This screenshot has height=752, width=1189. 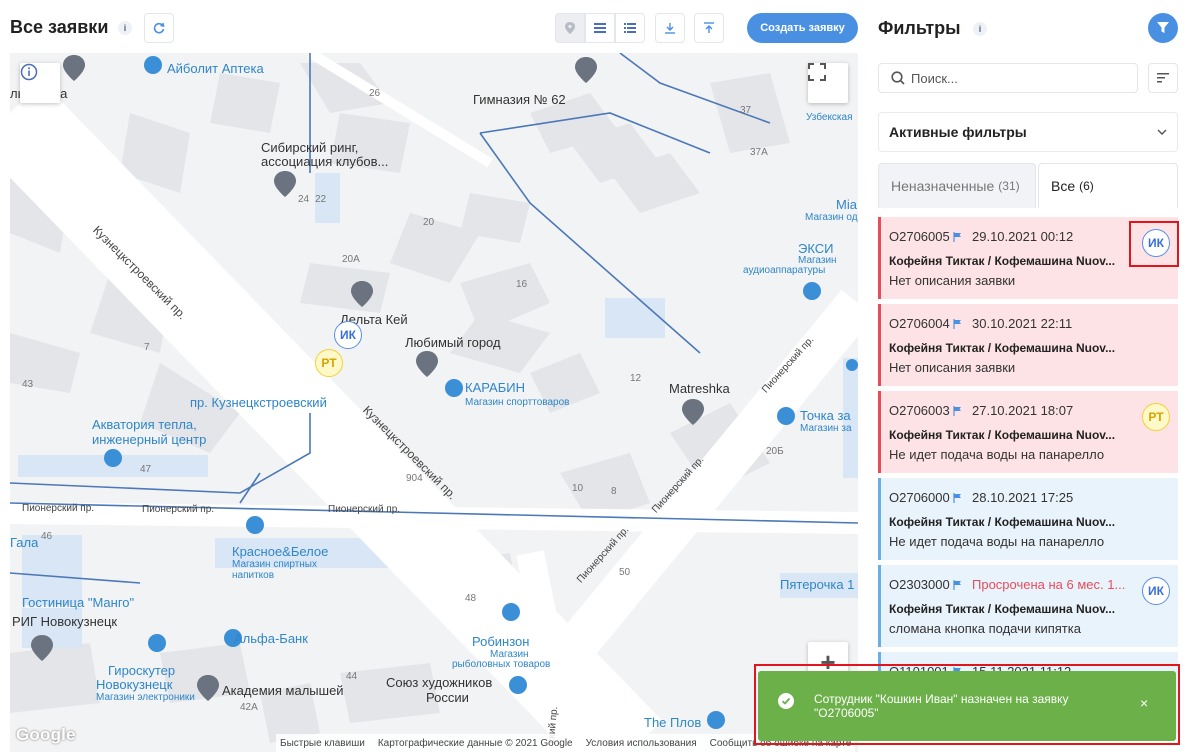 What do you see at coordinates (1162, 132) in the screenshot?
I see `chevron-down-icon` at bounding box center [1162, 132].